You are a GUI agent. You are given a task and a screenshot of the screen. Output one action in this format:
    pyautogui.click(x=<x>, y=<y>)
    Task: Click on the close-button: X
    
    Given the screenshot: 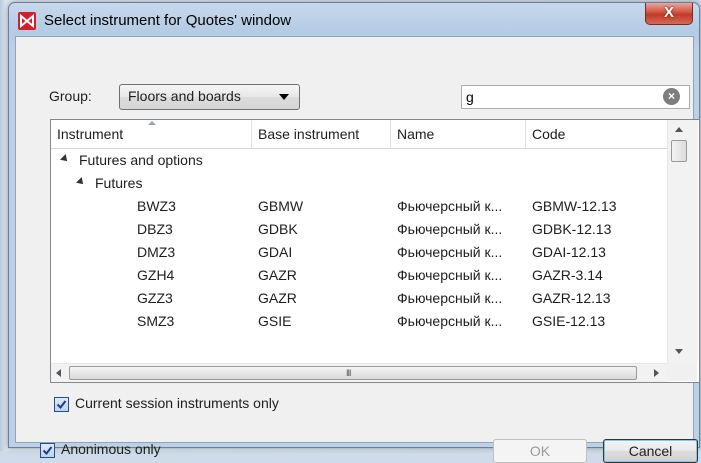 What is the action you would take?
    pyautogui.click(x=669, y=14)
    